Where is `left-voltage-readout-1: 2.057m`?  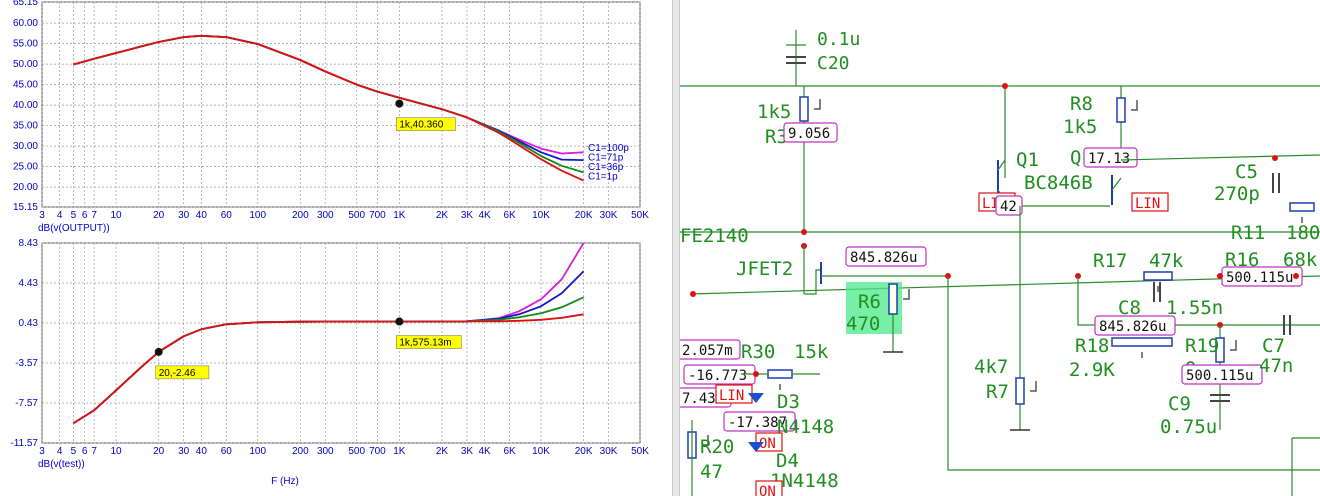
left-voltage-readout-1: 2.057m is located at coordinates (707, 351).